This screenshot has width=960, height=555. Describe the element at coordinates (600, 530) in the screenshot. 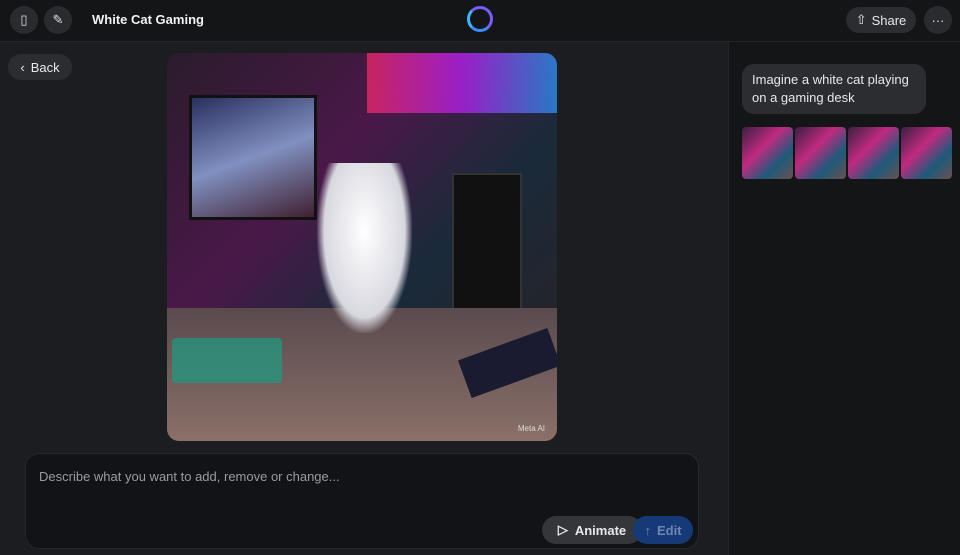

I see `animate-label: Animate` at that location.